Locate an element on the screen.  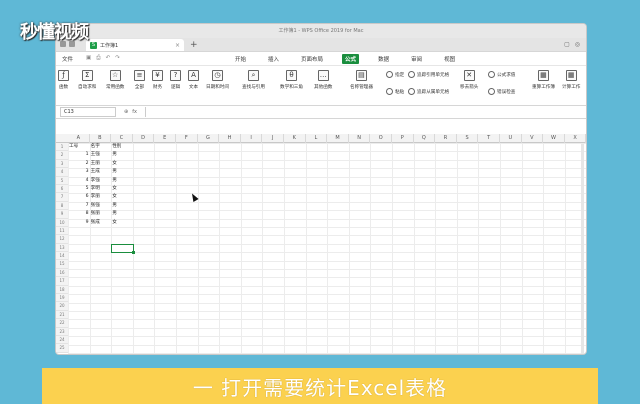
column-header-S: S is located at coordinates (468, 138).